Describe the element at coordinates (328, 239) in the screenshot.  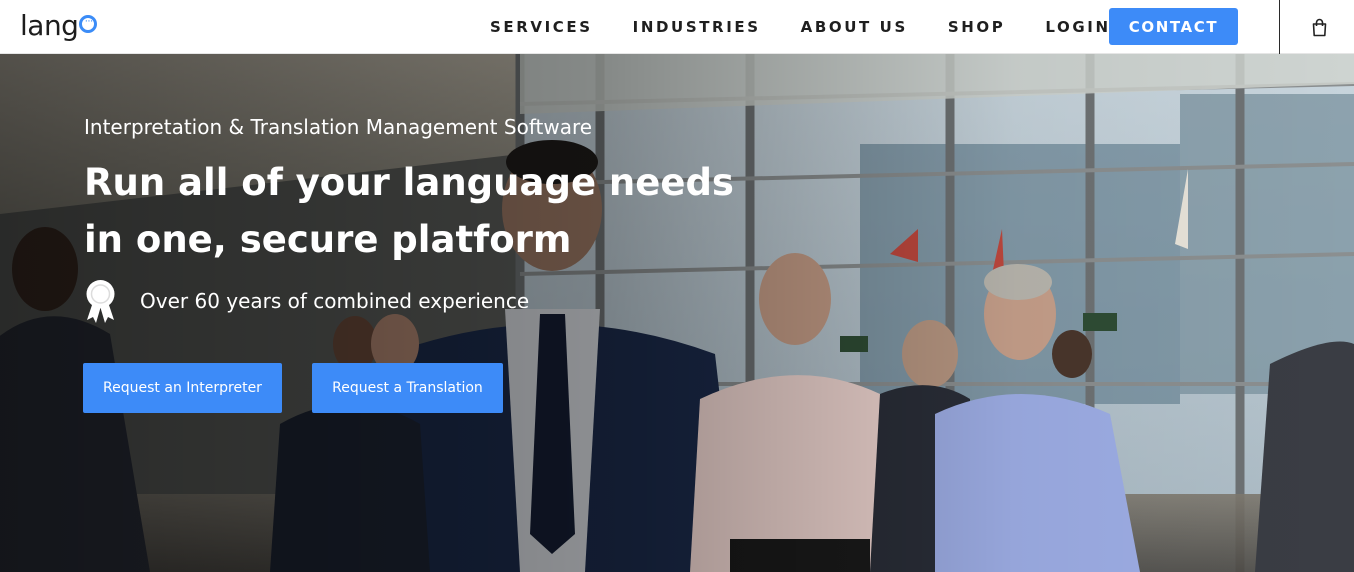
I see `headline-line-2: in one, secure platform` at that location.